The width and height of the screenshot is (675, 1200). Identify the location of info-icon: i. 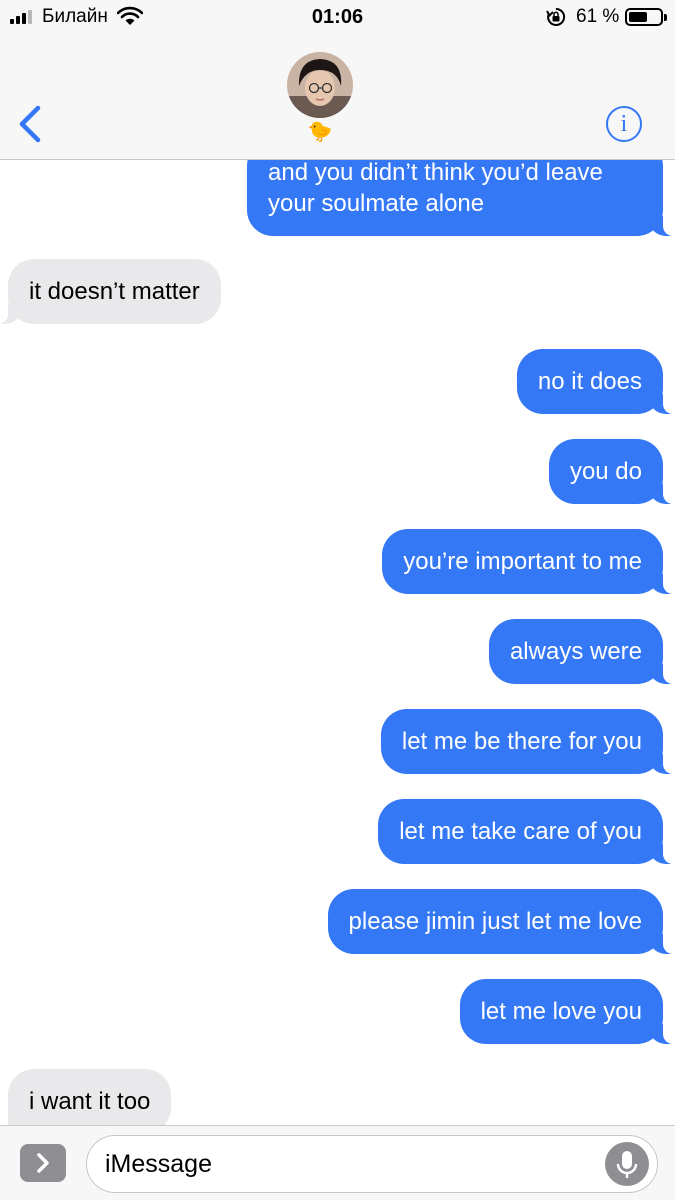
(624, 124).